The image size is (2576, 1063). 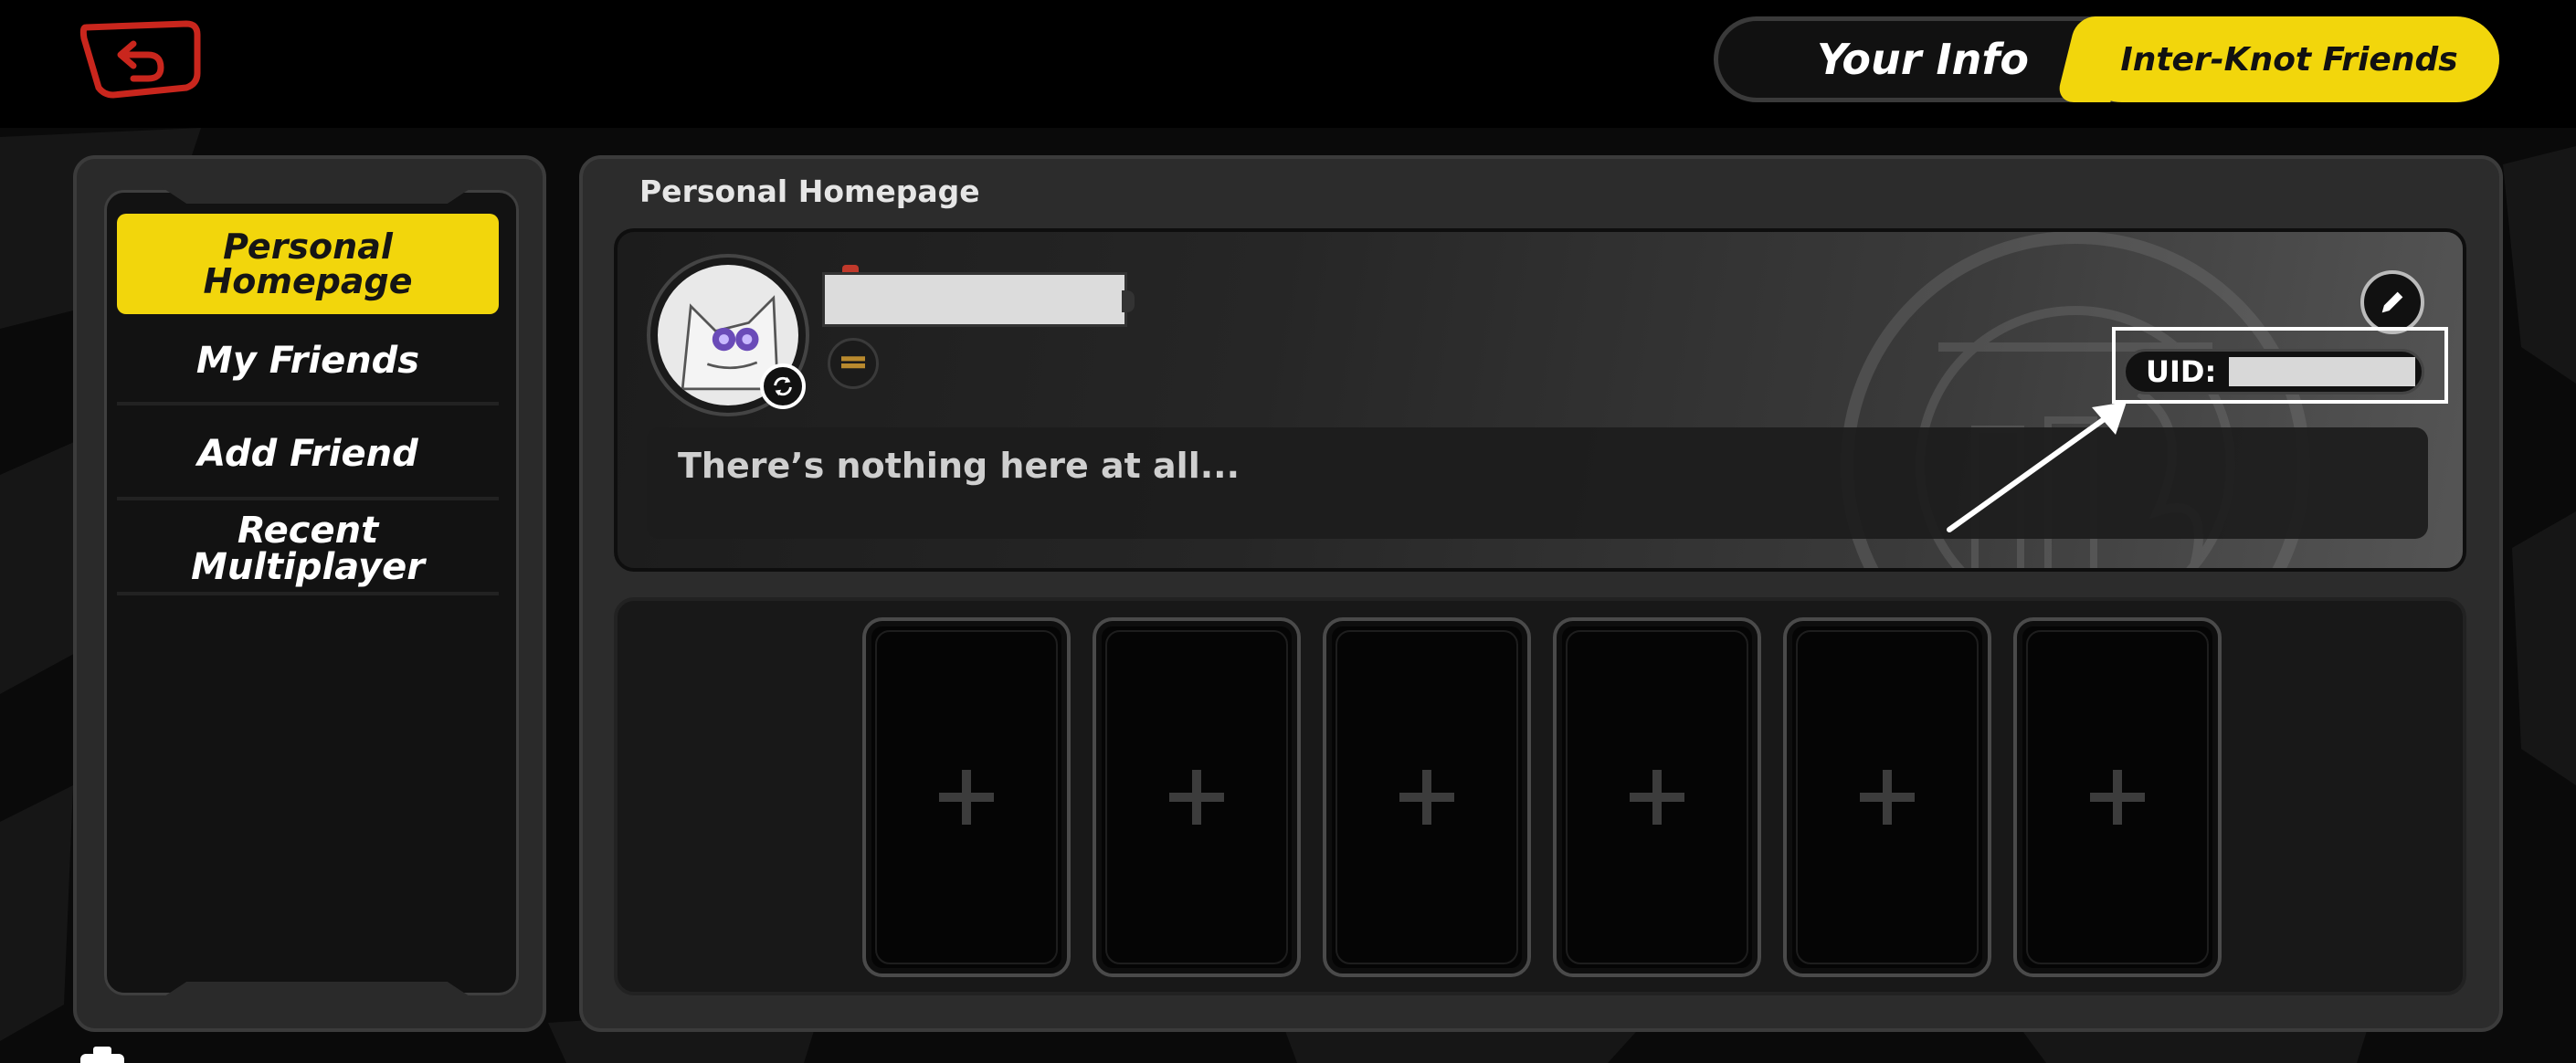 I want to click on uid-label: UID:, so click(x=2181, y=371).